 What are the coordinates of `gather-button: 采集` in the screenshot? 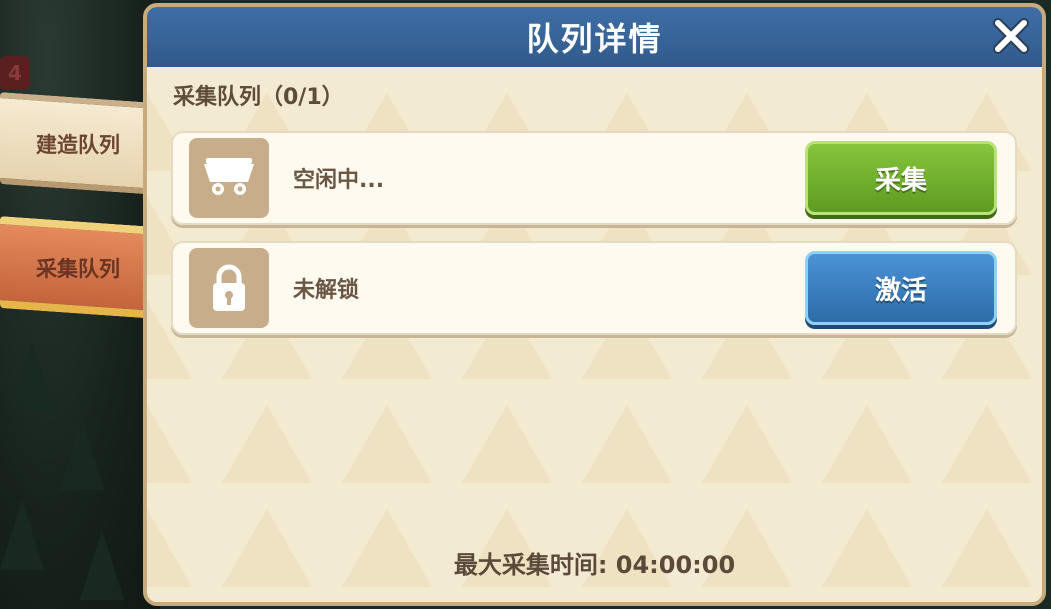 It's located at (901, 178).